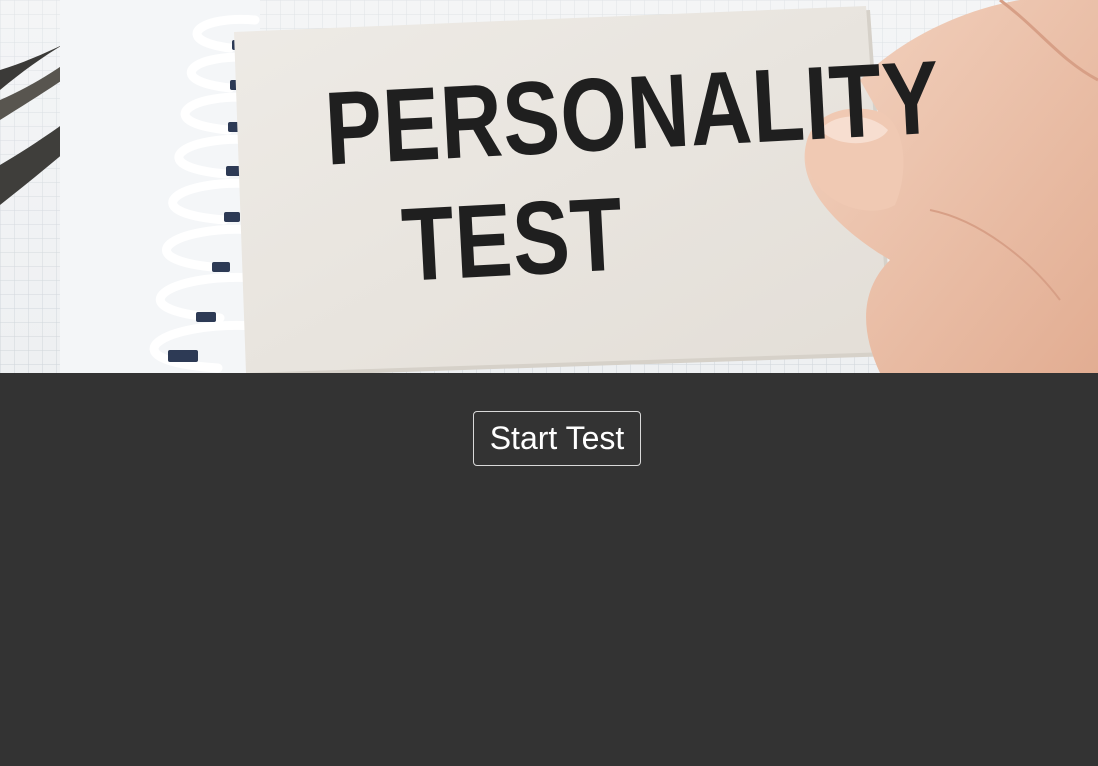 This screenshot has height=766, width=1098. What do you see at coordinates (632, 113) in the screenshot?
I see `card-title-line-1-text: PERSONALITY` at bounding box center [632, 113].